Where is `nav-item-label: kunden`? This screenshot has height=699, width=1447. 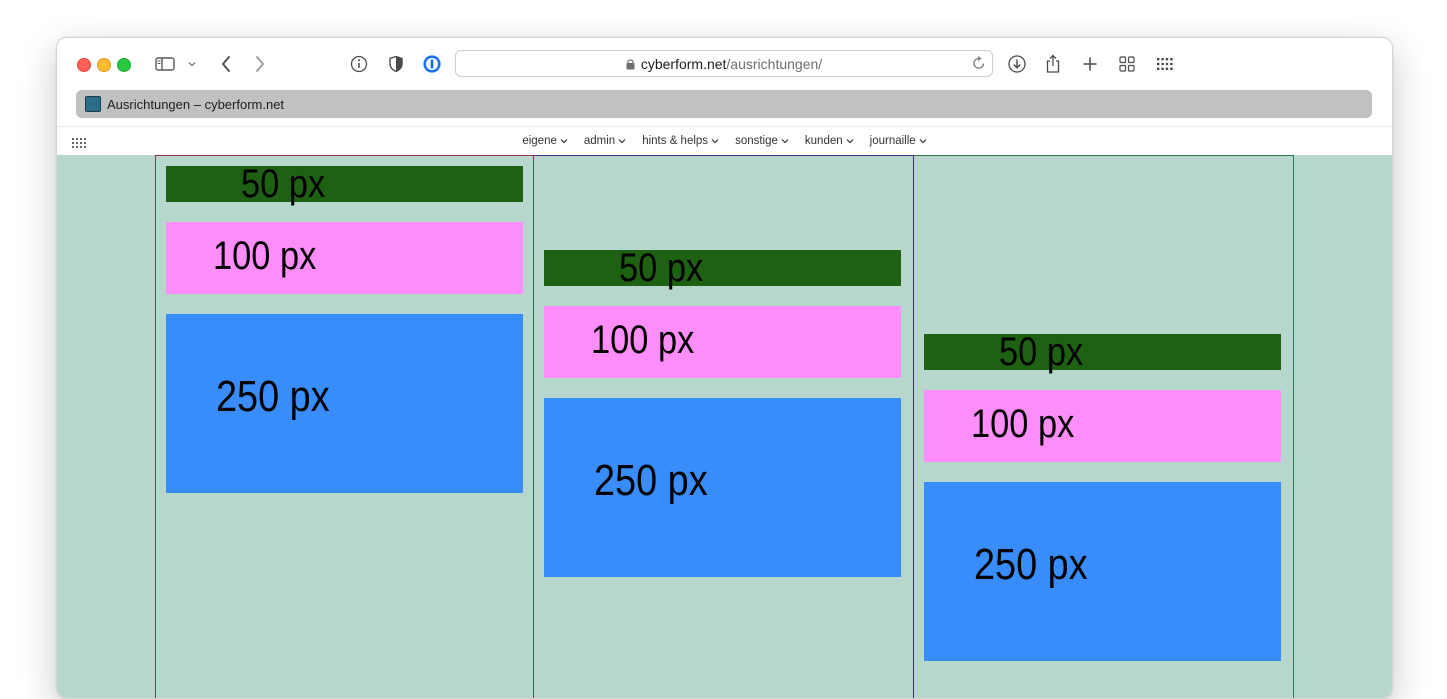 nav-item-label: kunden is located at coordinates (823, 141).